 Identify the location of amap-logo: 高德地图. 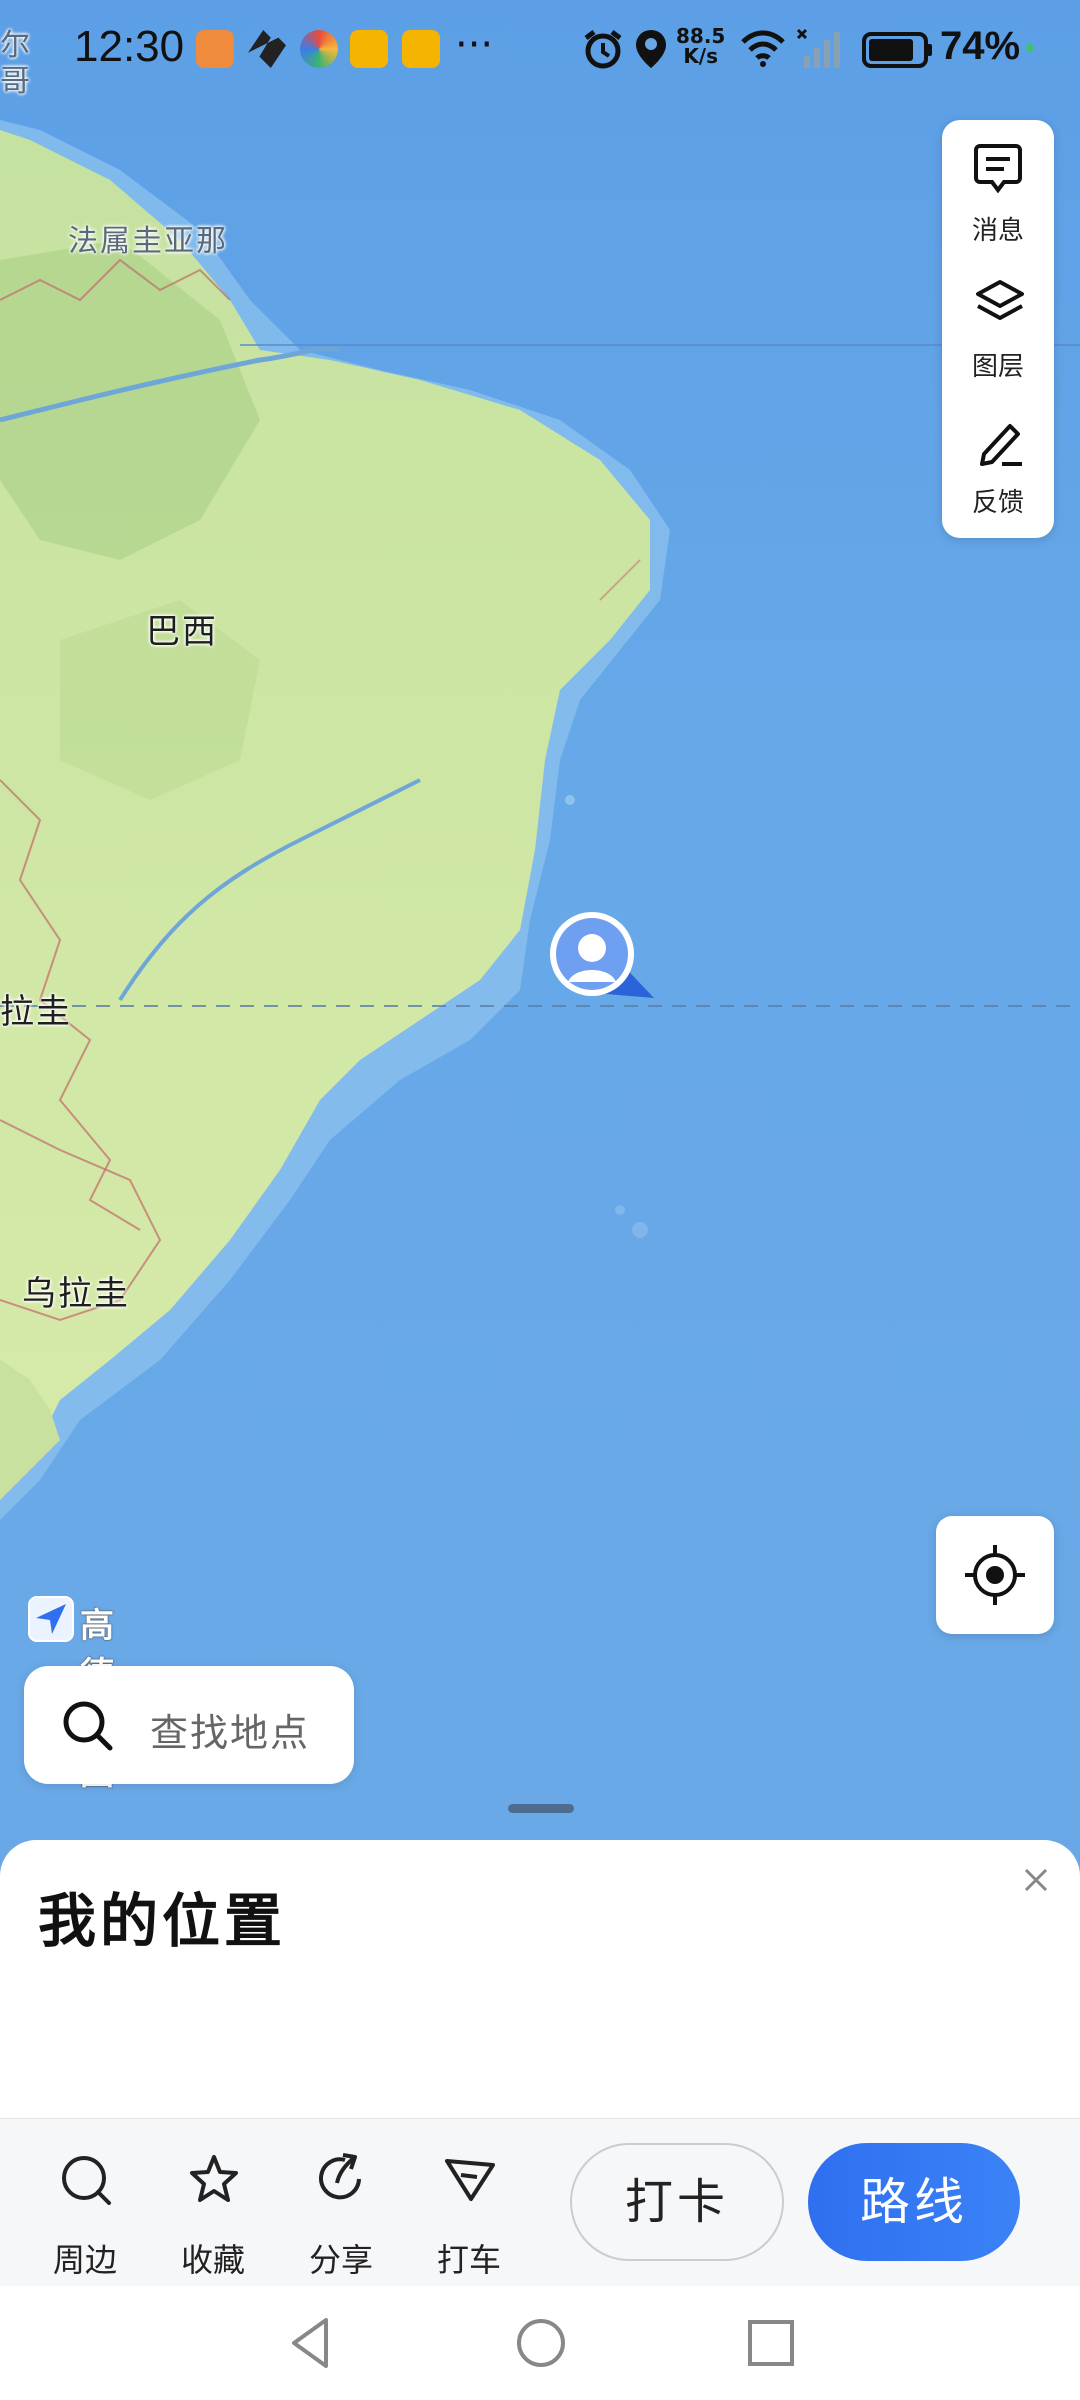
(71, 1694).